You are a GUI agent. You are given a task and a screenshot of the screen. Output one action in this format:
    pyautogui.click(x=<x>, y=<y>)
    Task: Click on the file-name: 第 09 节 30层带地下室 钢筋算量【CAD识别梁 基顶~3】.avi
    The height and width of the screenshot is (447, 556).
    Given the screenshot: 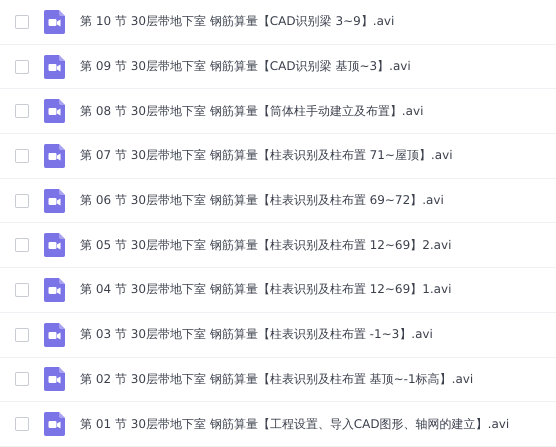 What is the action you would take?
    pyautogui.click(x=245, y=67)
    